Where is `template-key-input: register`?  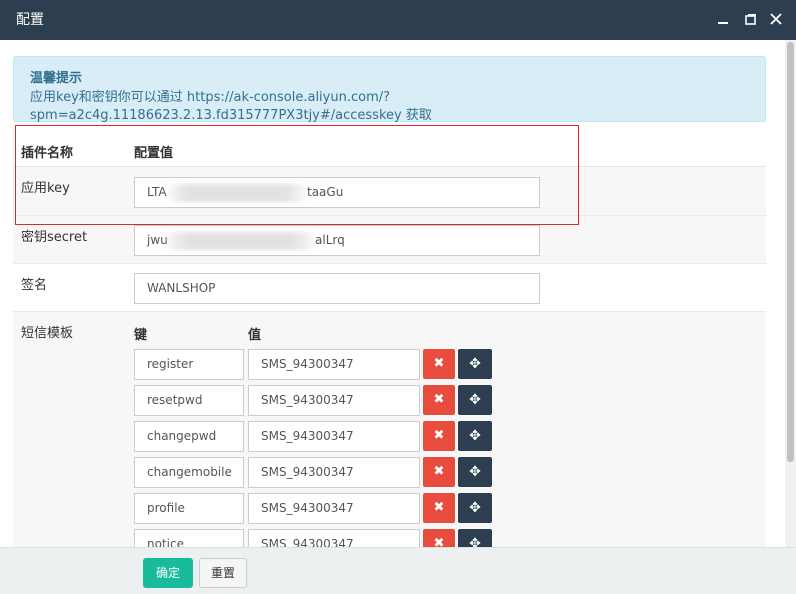 template-key-input: register is located at coordinates (189, 364).